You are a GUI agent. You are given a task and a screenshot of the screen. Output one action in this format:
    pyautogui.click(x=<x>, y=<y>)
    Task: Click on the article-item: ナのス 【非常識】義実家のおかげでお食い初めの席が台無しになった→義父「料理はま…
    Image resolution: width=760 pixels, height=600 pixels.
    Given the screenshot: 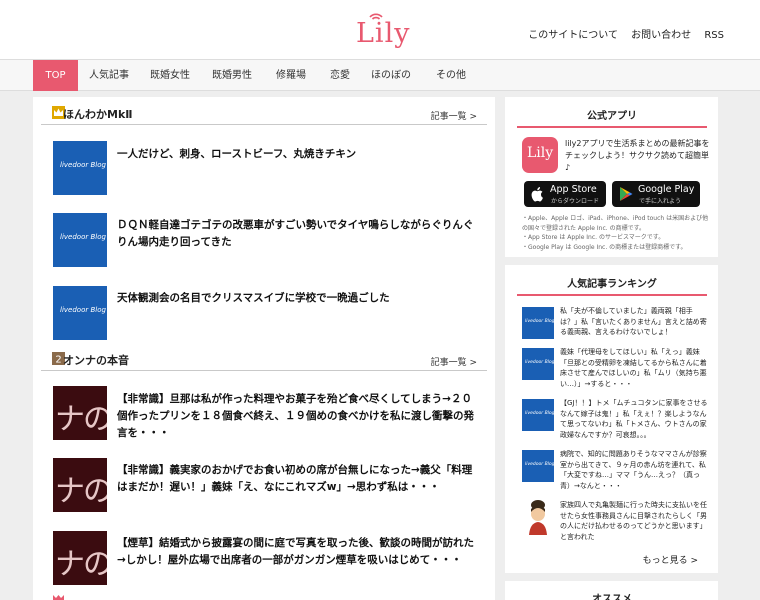 What is the action you would take?
    pyautogui.click(x=268, y=486)
    